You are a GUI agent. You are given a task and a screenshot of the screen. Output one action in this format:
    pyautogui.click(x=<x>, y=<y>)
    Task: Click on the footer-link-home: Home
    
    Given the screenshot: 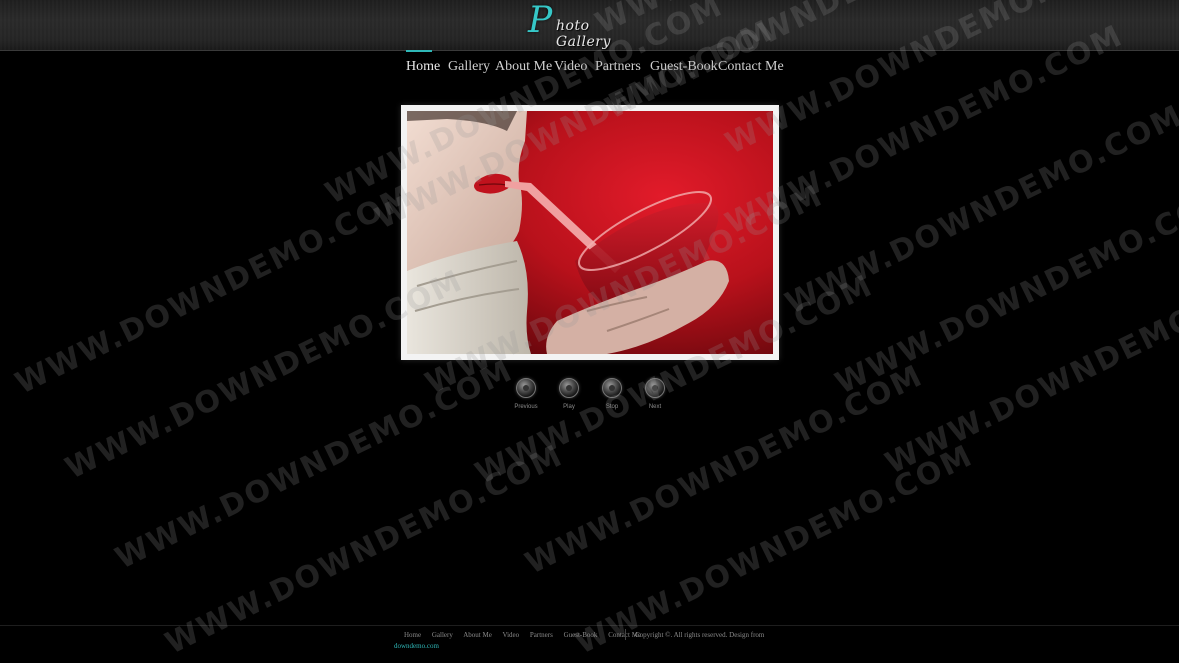 What is the action you would take?
    pyautogui.click(x=412, y=635)
    